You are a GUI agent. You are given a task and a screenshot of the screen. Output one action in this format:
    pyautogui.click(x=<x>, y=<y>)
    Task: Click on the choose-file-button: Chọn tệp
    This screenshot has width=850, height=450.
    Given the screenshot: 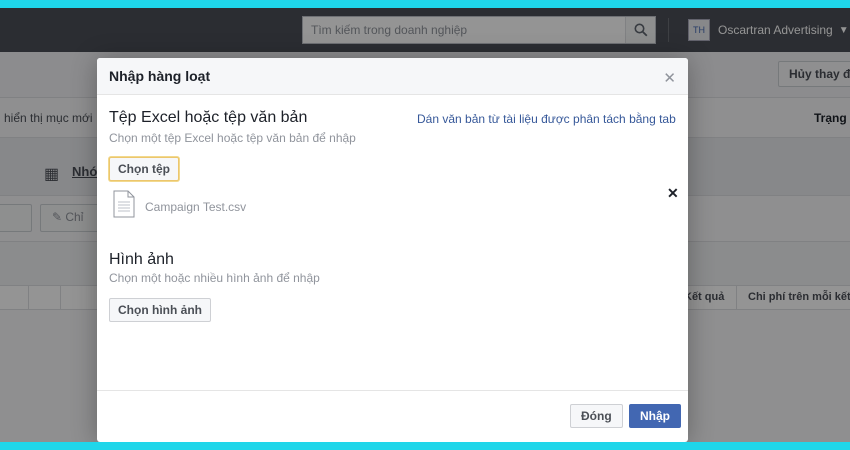 What is the action you would take?
    pyautogui.click(x=144, y=169)
    